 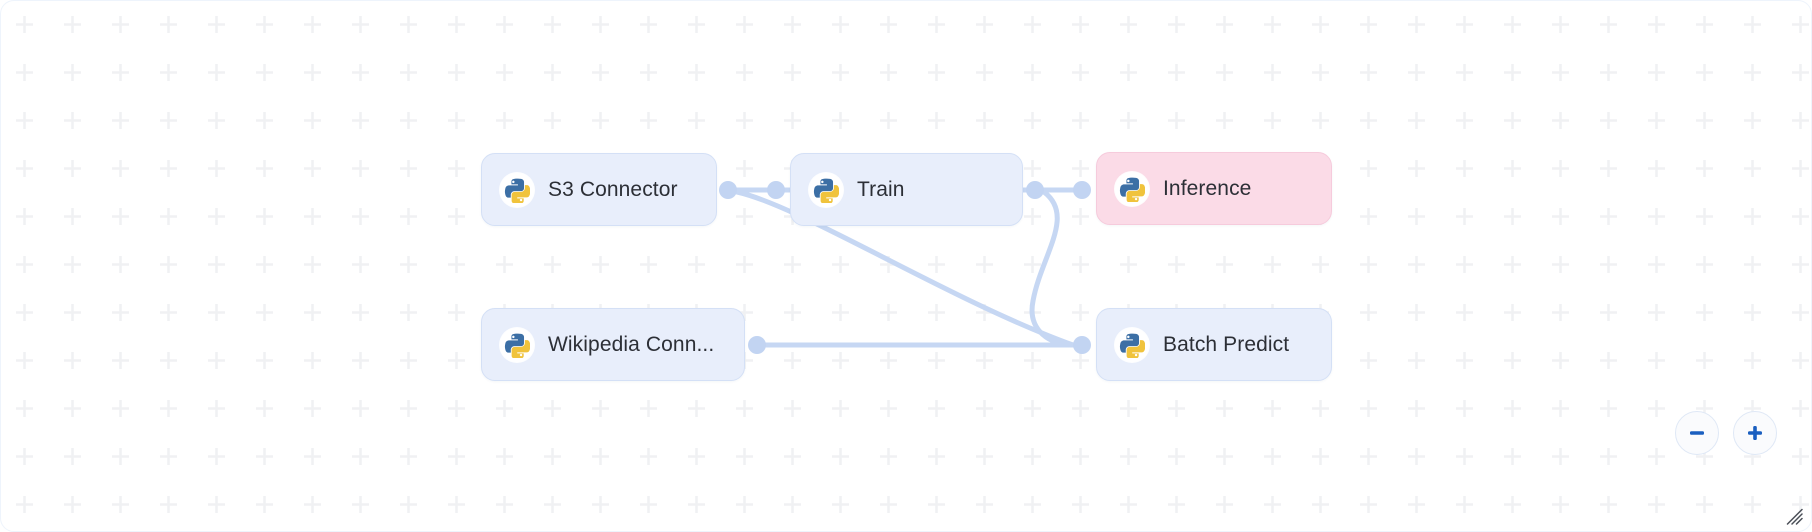 I want to click on minus-icon, so click(x=1697, y=433).